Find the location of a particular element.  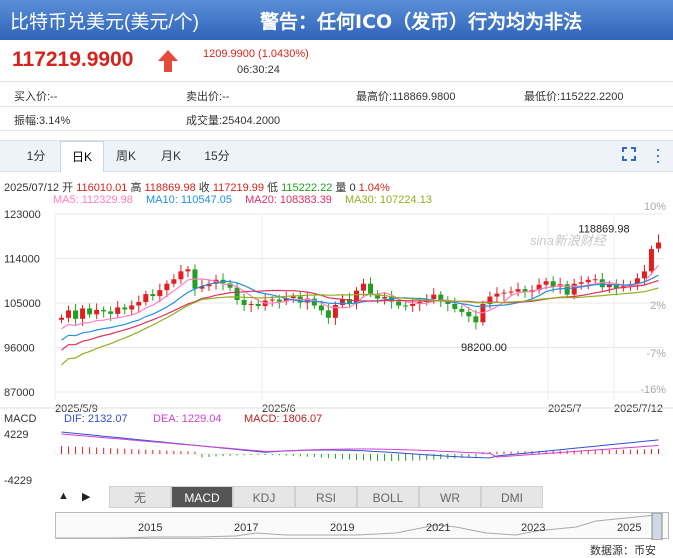

dif-value: DIF: 2132.07 is located at coordinates (96, 419).